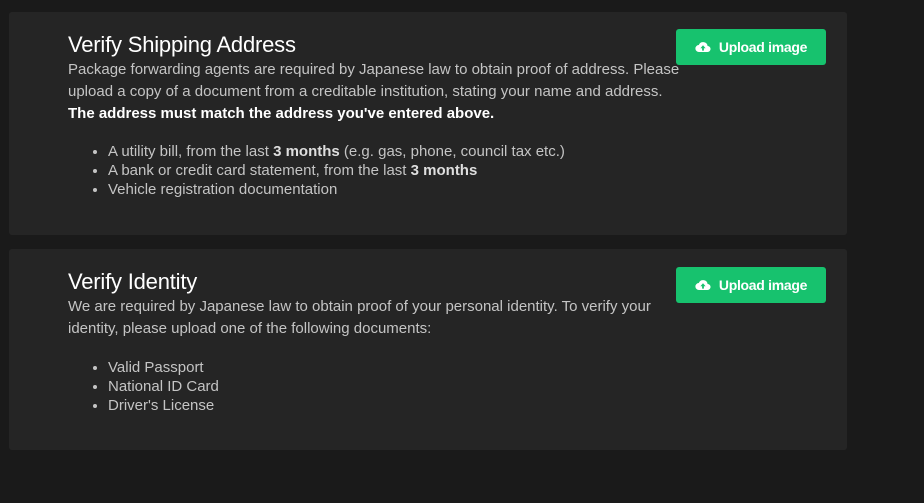 This screenshot has height=503, width=924. I want to click on upload-identity-image-button: Upload image, so click(751, 285).